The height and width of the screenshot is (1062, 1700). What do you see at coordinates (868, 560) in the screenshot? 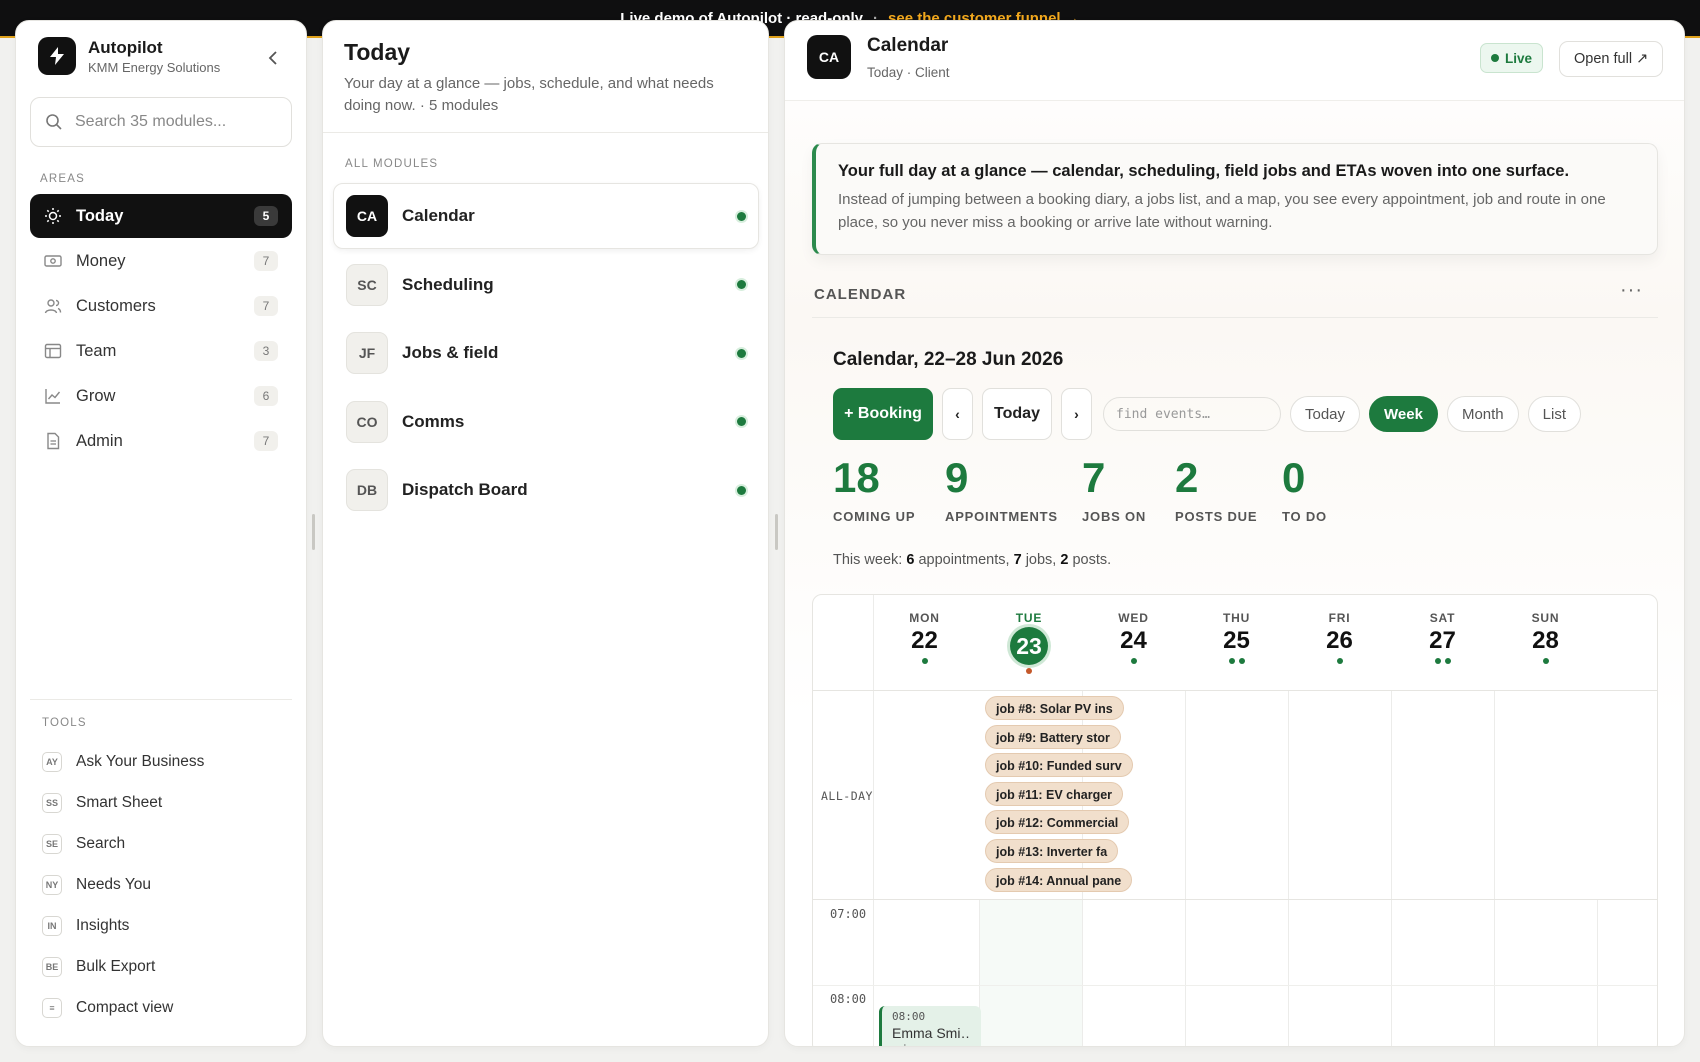
I see `summary-prefix: This week:` at bounding box center [868, 560].